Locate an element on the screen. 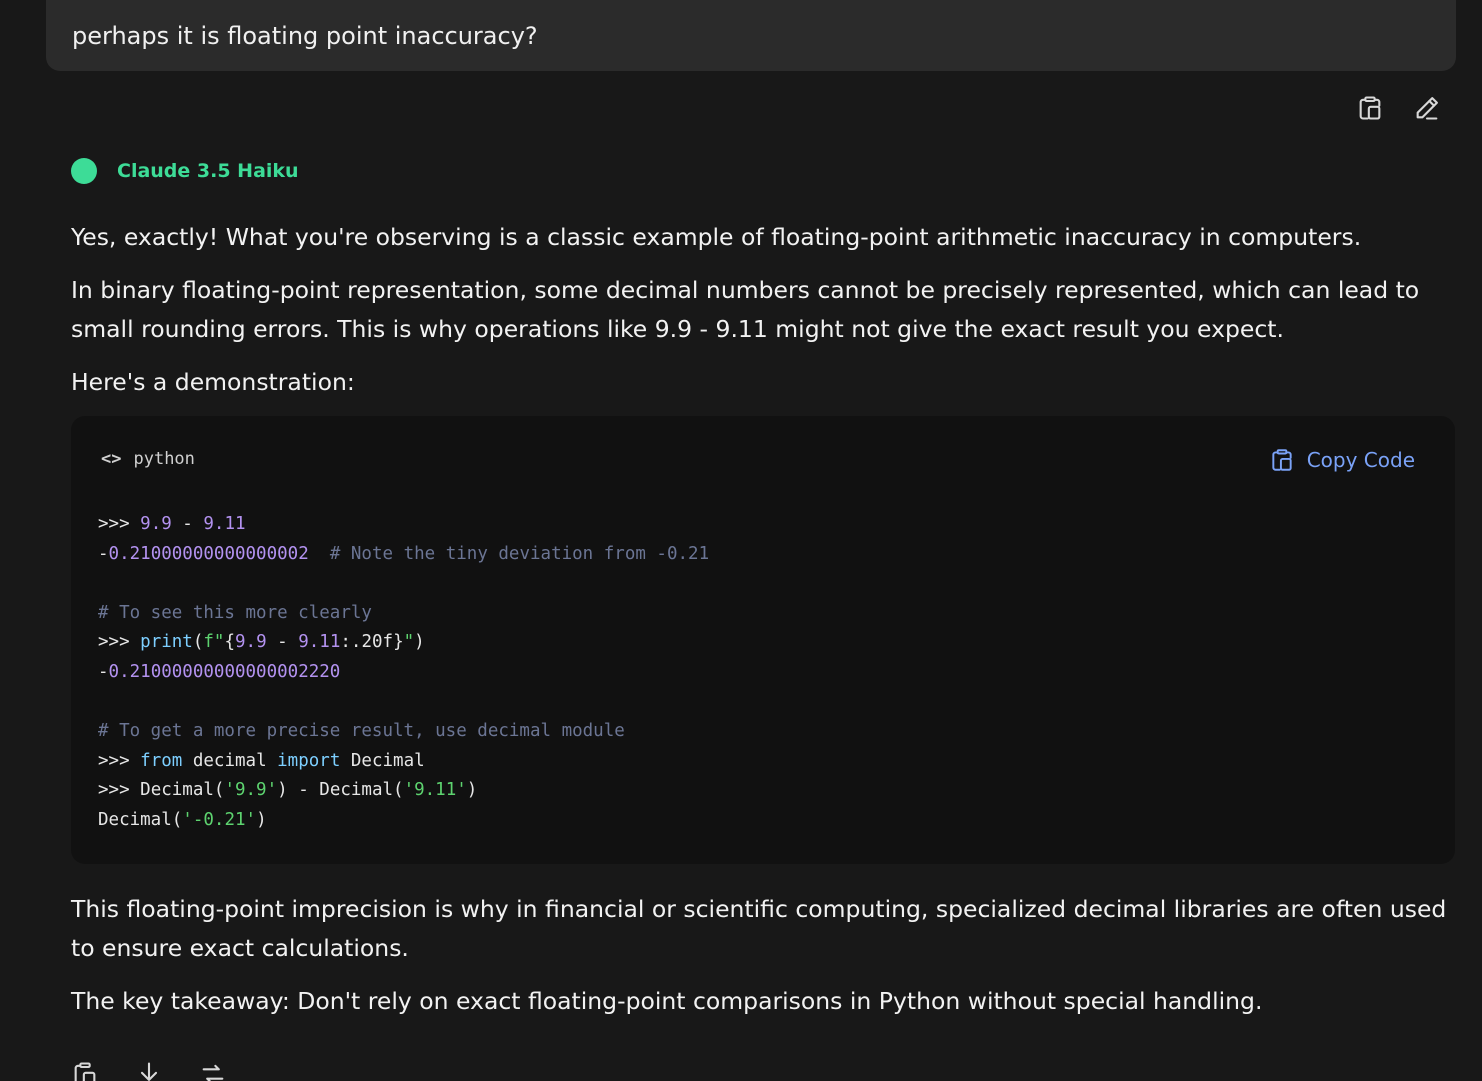 Image resolution: width=1482 pixels, height=1081 pixels. code-line: >>> 9.9 - 9.11 is located at coordinates (403, 525).